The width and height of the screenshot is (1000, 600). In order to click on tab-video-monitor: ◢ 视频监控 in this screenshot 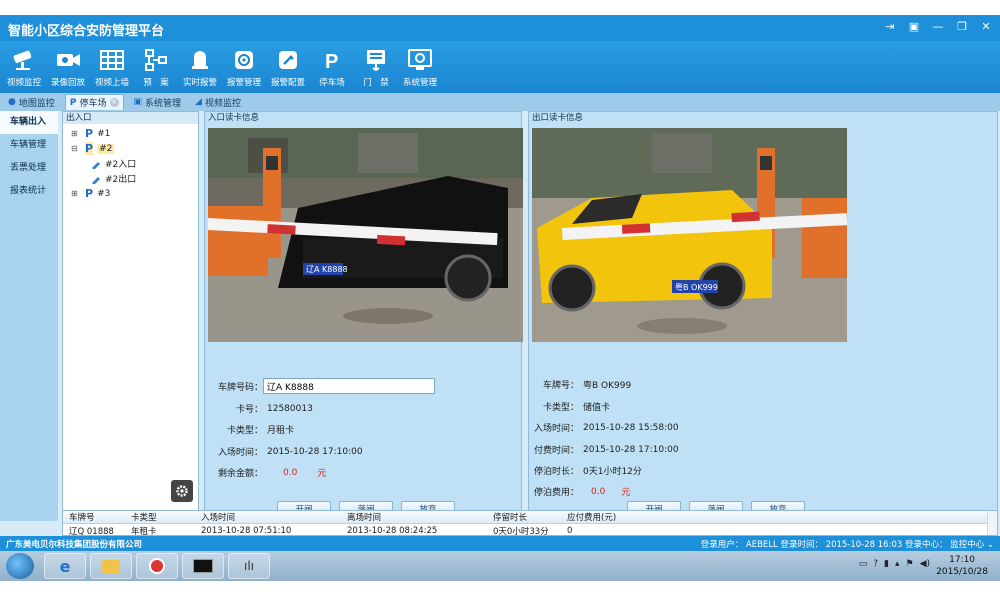, I will do `click(218, 102)`.